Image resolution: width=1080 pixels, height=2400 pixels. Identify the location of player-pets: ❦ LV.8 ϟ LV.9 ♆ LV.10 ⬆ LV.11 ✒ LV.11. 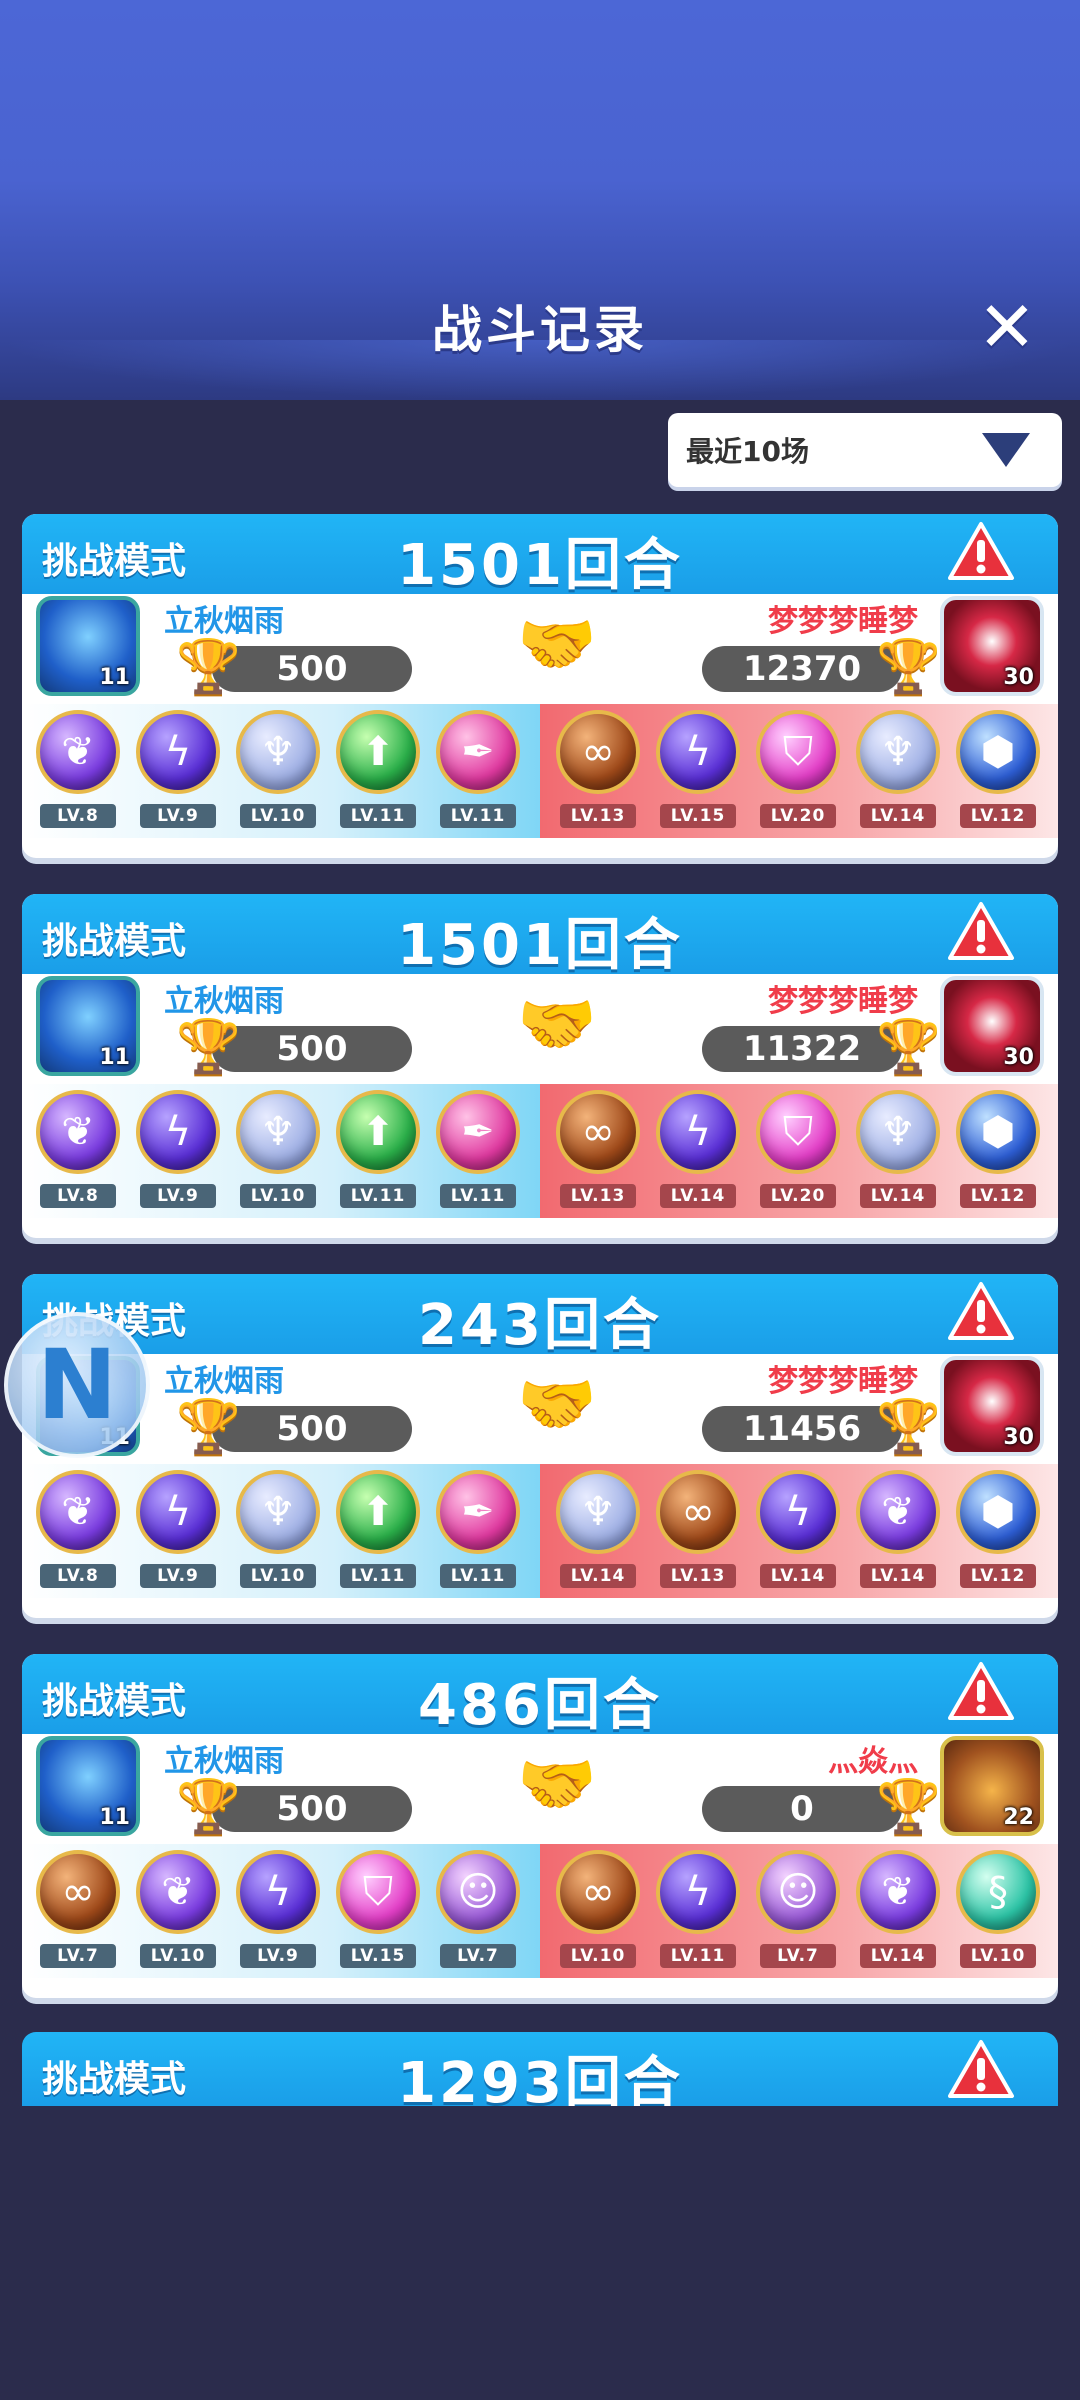
(281, 1151).